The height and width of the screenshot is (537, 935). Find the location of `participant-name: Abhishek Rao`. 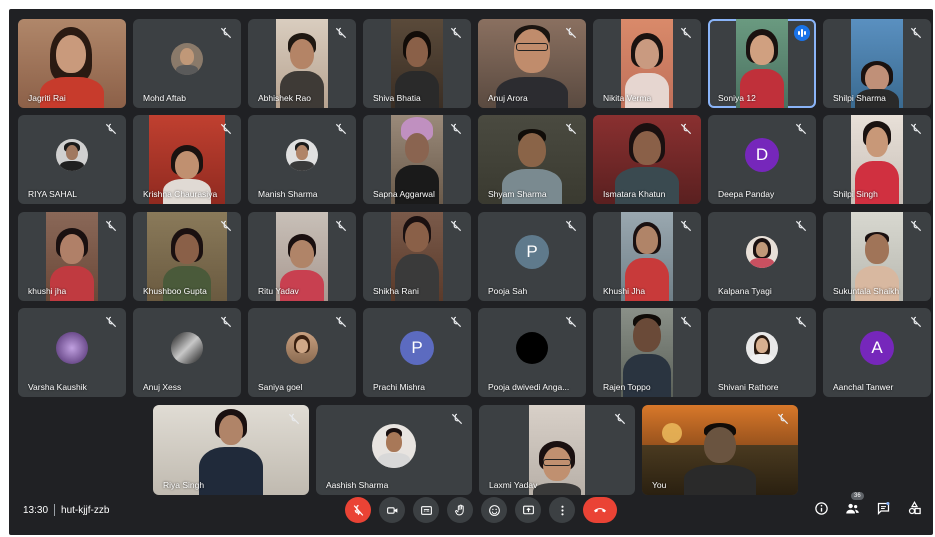

participant-name: Abhishek Rao is located at coordinates (284, 98).